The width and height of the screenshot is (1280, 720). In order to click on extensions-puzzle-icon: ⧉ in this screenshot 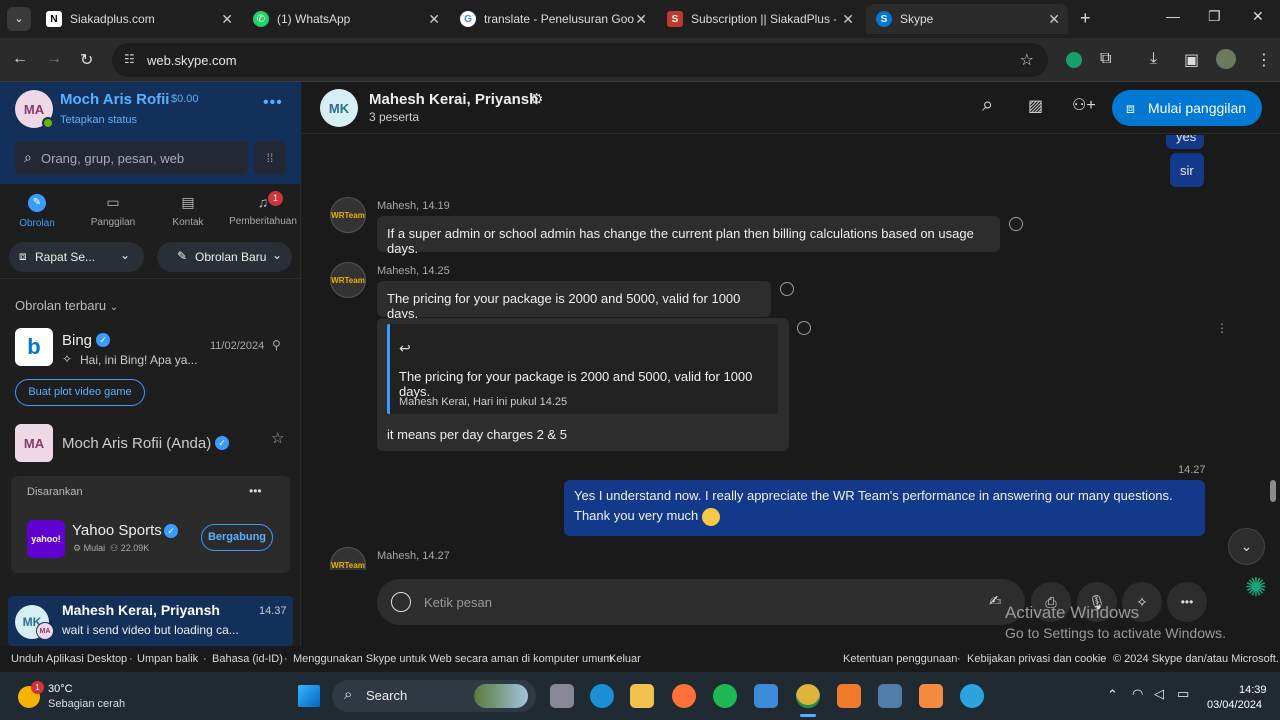, I will do `click(1105, 59)`.